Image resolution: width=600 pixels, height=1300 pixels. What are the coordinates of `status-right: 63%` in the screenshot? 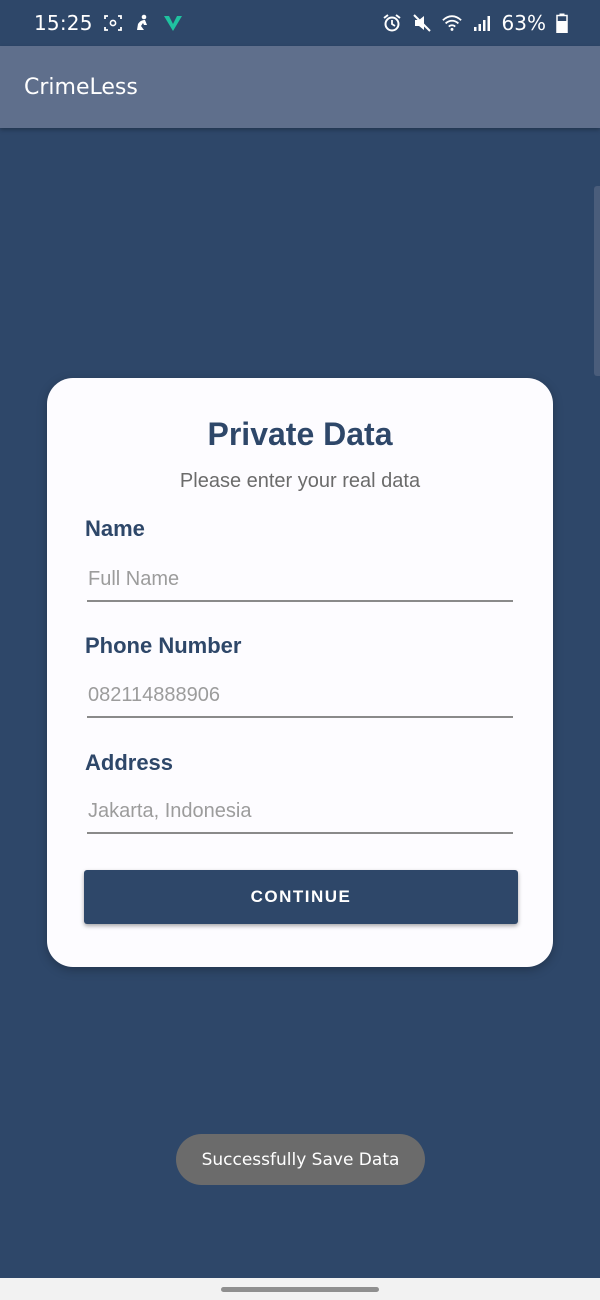 It's located at (475, 23).